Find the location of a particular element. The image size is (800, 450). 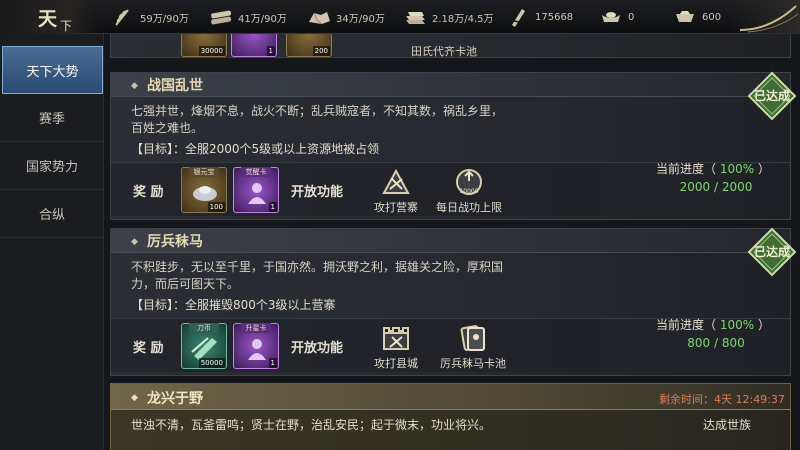

resource-gold: 0 is located at coordinates (616, 17).